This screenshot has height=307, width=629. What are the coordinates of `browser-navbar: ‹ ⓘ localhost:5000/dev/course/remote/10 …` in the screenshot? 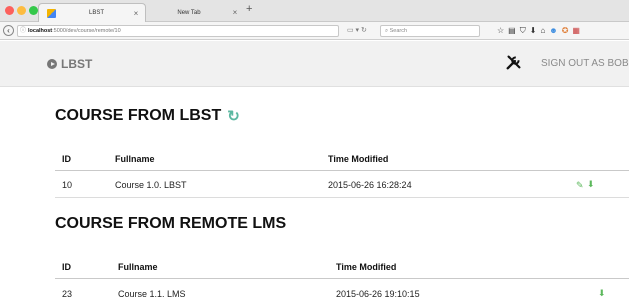 It's located at (314, 31).